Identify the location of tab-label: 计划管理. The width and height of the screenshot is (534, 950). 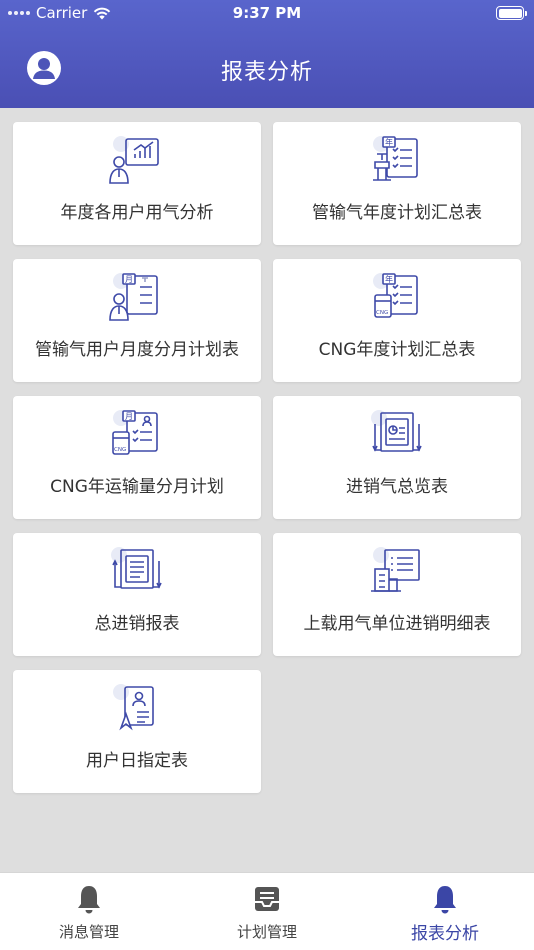
(266, 932).